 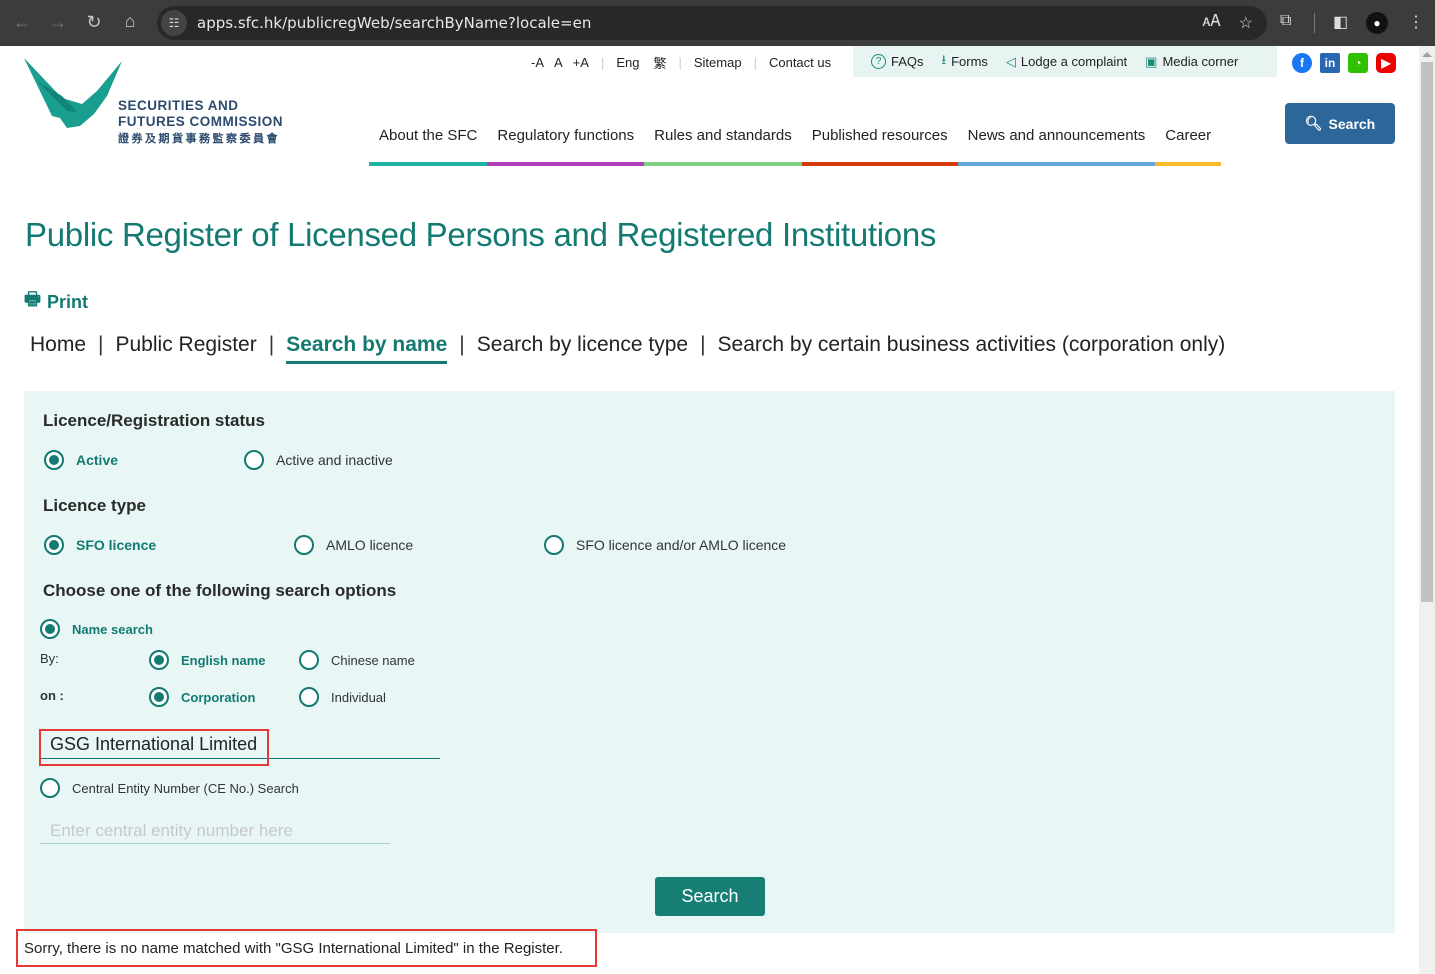 I want to click on lang-english-link: Eng, so click(x=627, y=62).